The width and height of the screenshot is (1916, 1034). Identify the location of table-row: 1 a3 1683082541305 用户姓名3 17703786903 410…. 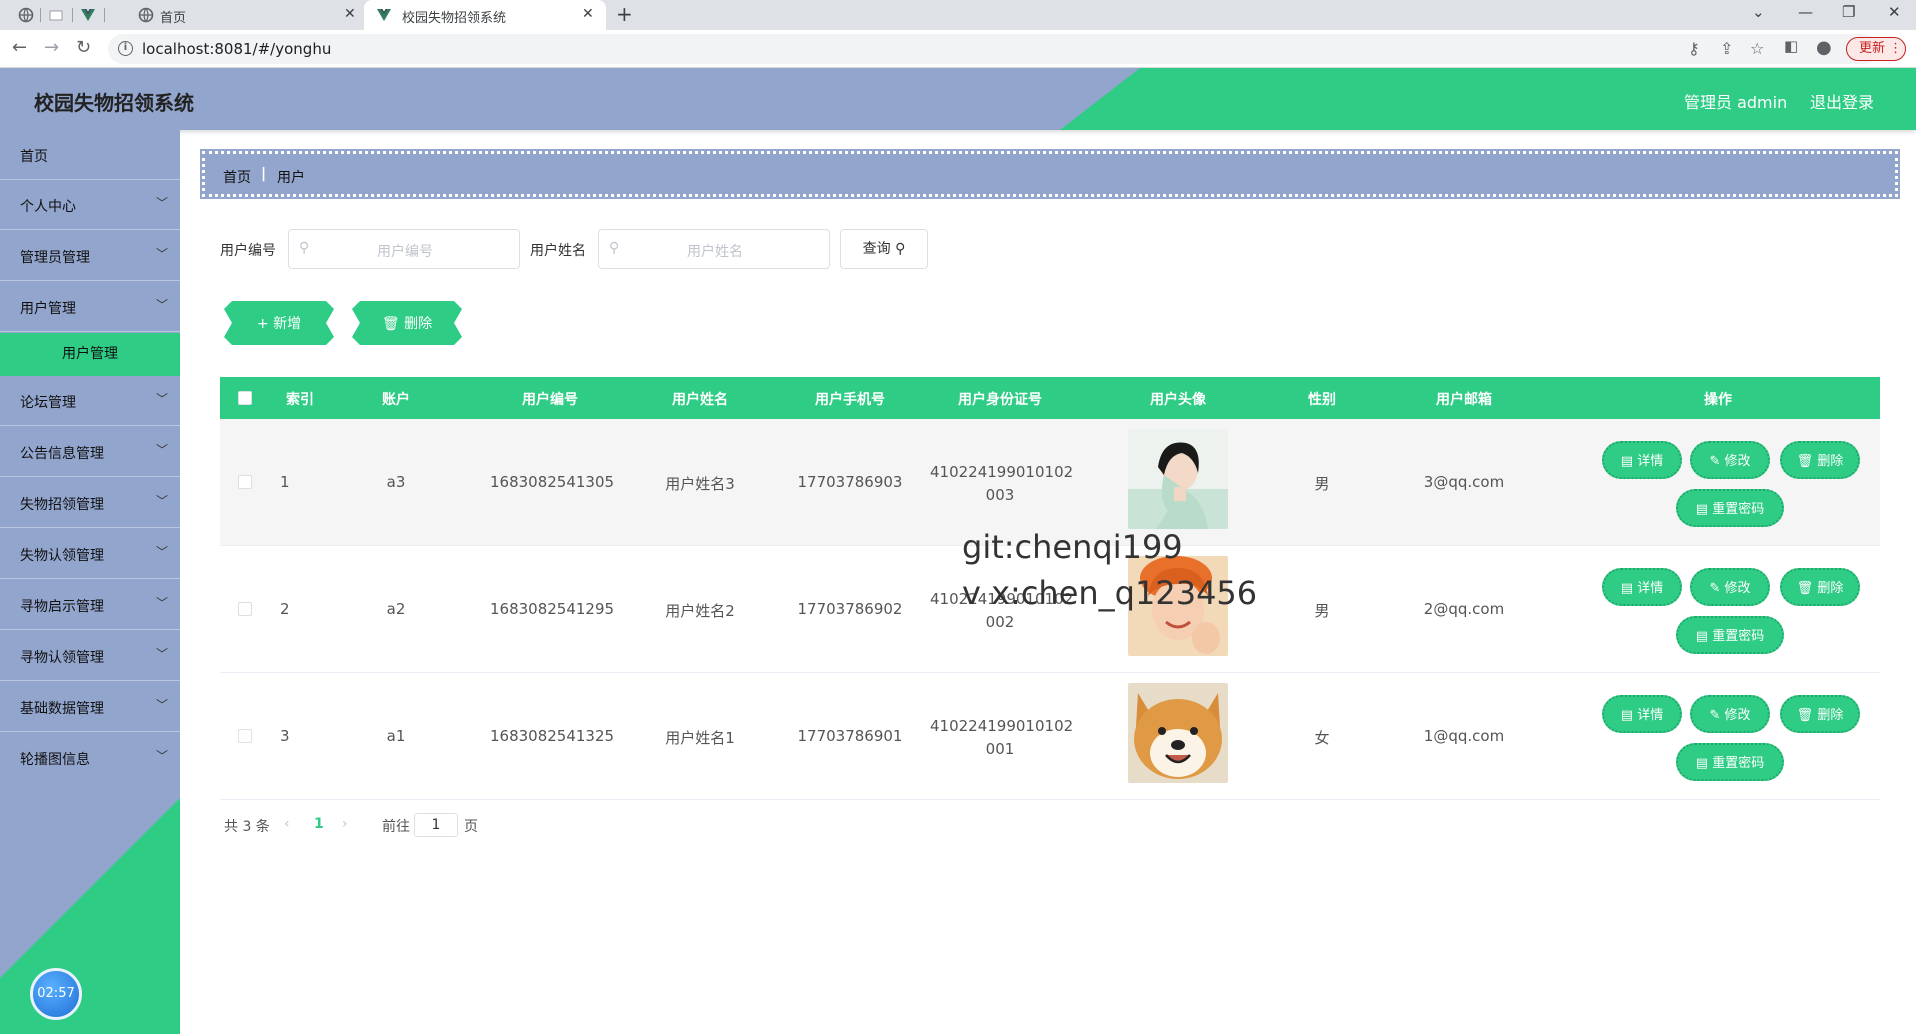
(1050, 482).